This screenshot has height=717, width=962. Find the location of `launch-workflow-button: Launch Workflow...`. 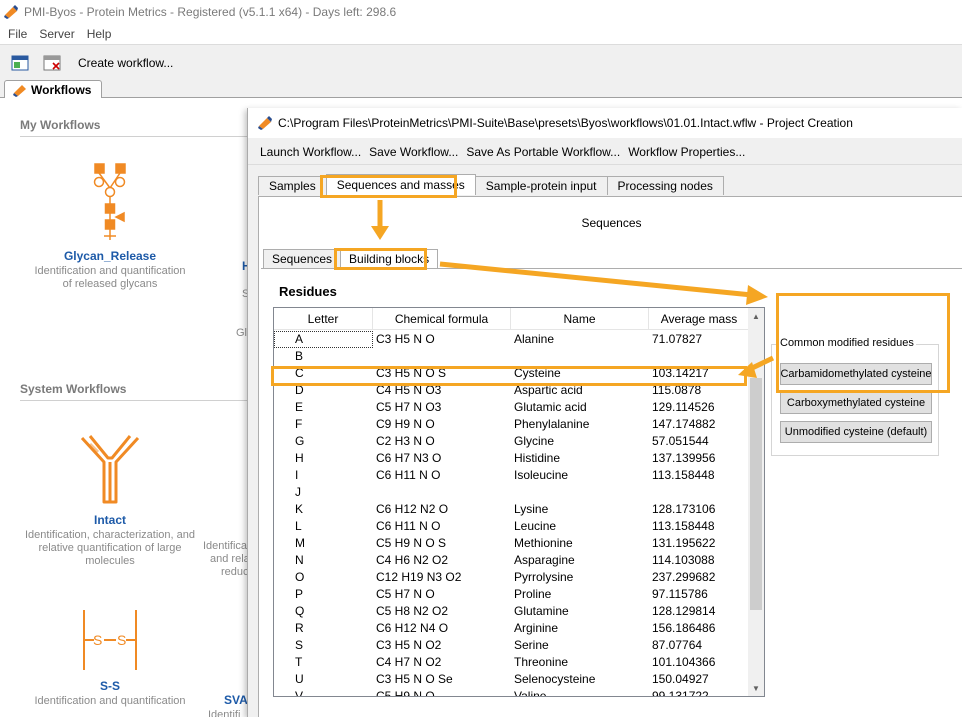

launch-workflow-button: Launch Workflow... is located at coordinates (310, 152).